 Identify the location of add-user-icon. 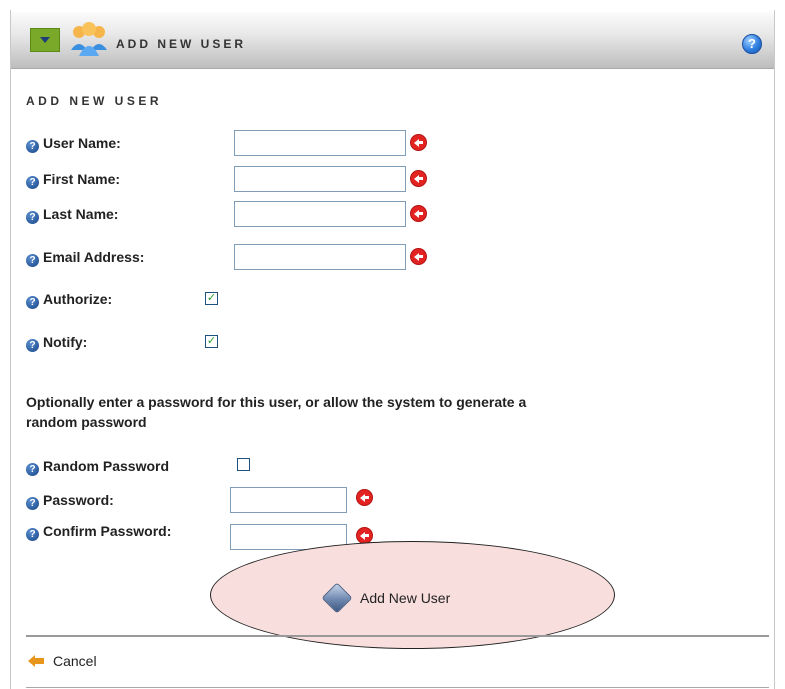
(337, 598).